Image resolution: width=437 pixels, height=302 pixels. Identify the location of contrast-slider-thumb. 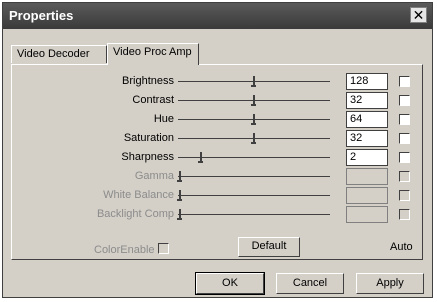
(253, 100).